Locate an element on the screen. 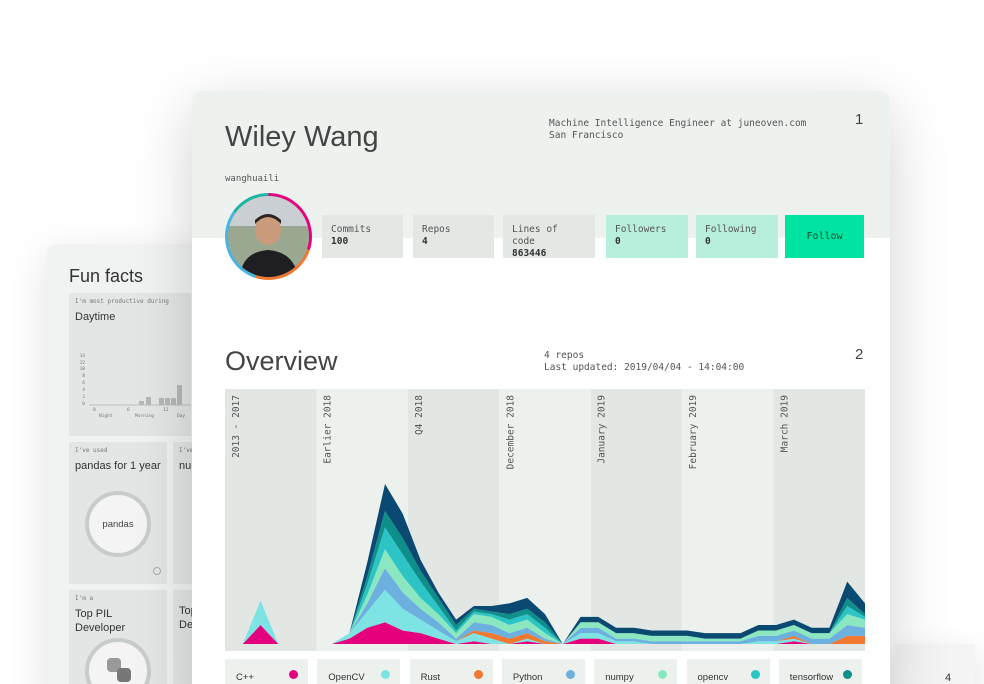  period-label: Q4 2018 is located at coordinates (419, 415).